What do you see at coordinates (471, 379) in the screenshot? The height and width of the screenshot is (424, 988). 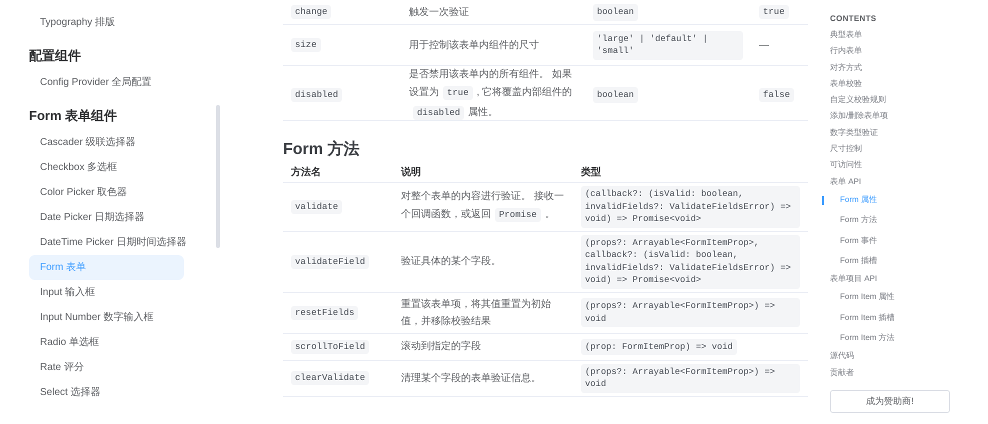 I see `description-text: 清理某个字段的表单验证信息。` at bounding box center [471, 379].